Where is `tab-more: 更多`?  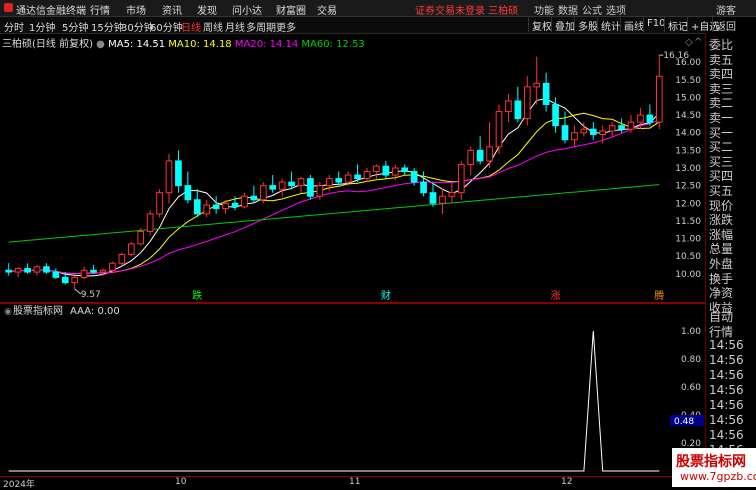 tab-more: 更多 is located at coordinates (286, 26).